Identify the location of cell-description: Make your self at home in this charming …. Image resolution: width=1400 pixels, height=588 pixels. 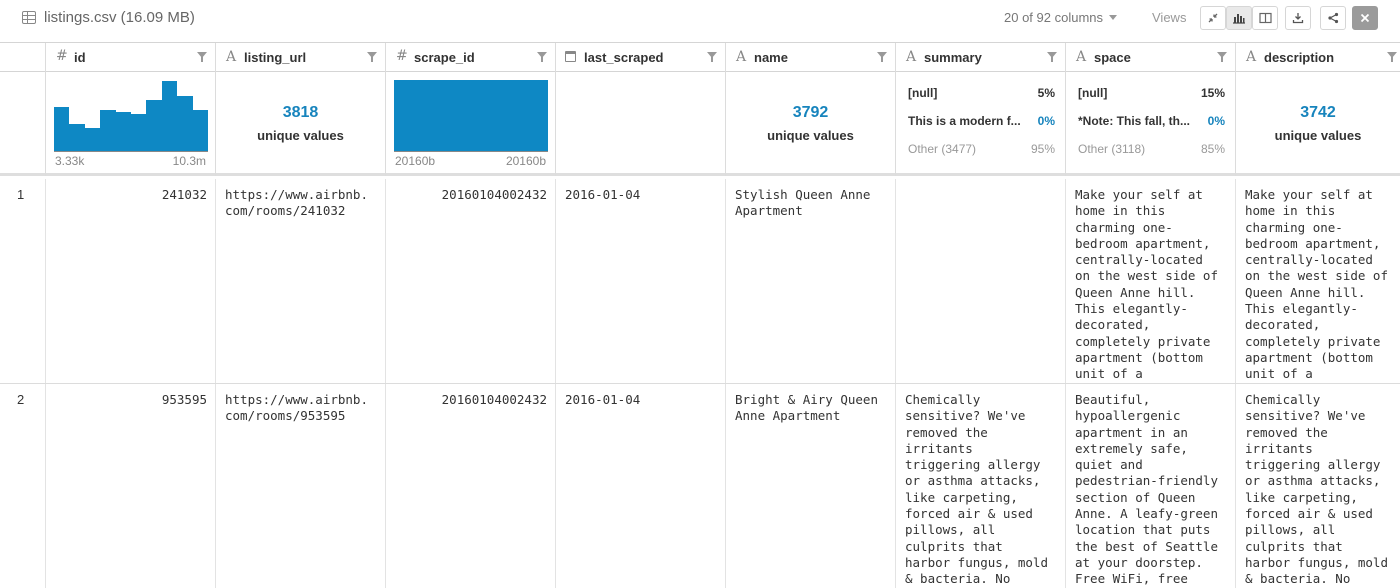
(1317, 281).